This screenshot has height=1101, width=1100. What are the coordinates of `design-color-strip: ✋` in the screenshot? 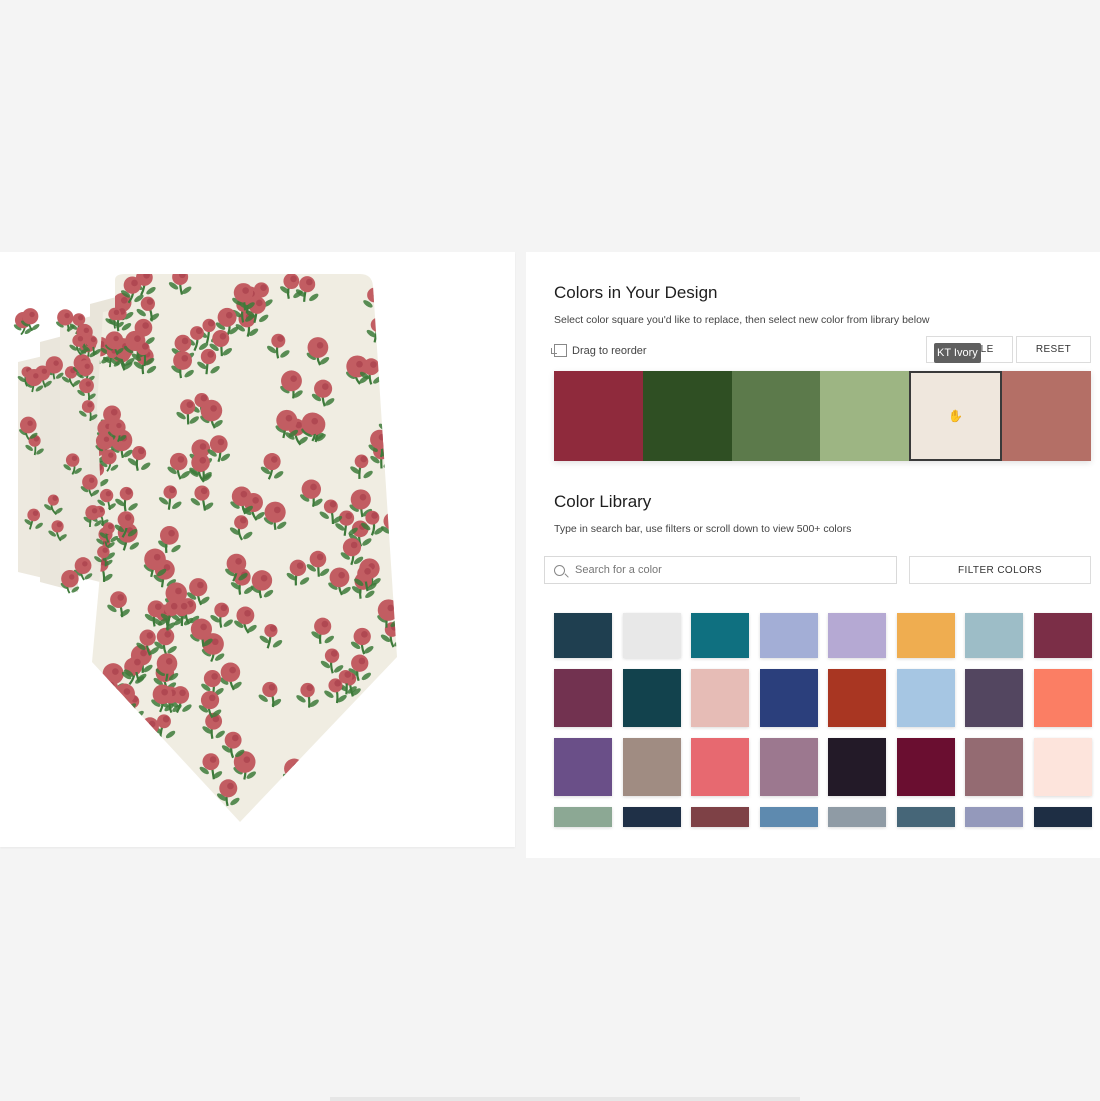 It's located at (822, 416).